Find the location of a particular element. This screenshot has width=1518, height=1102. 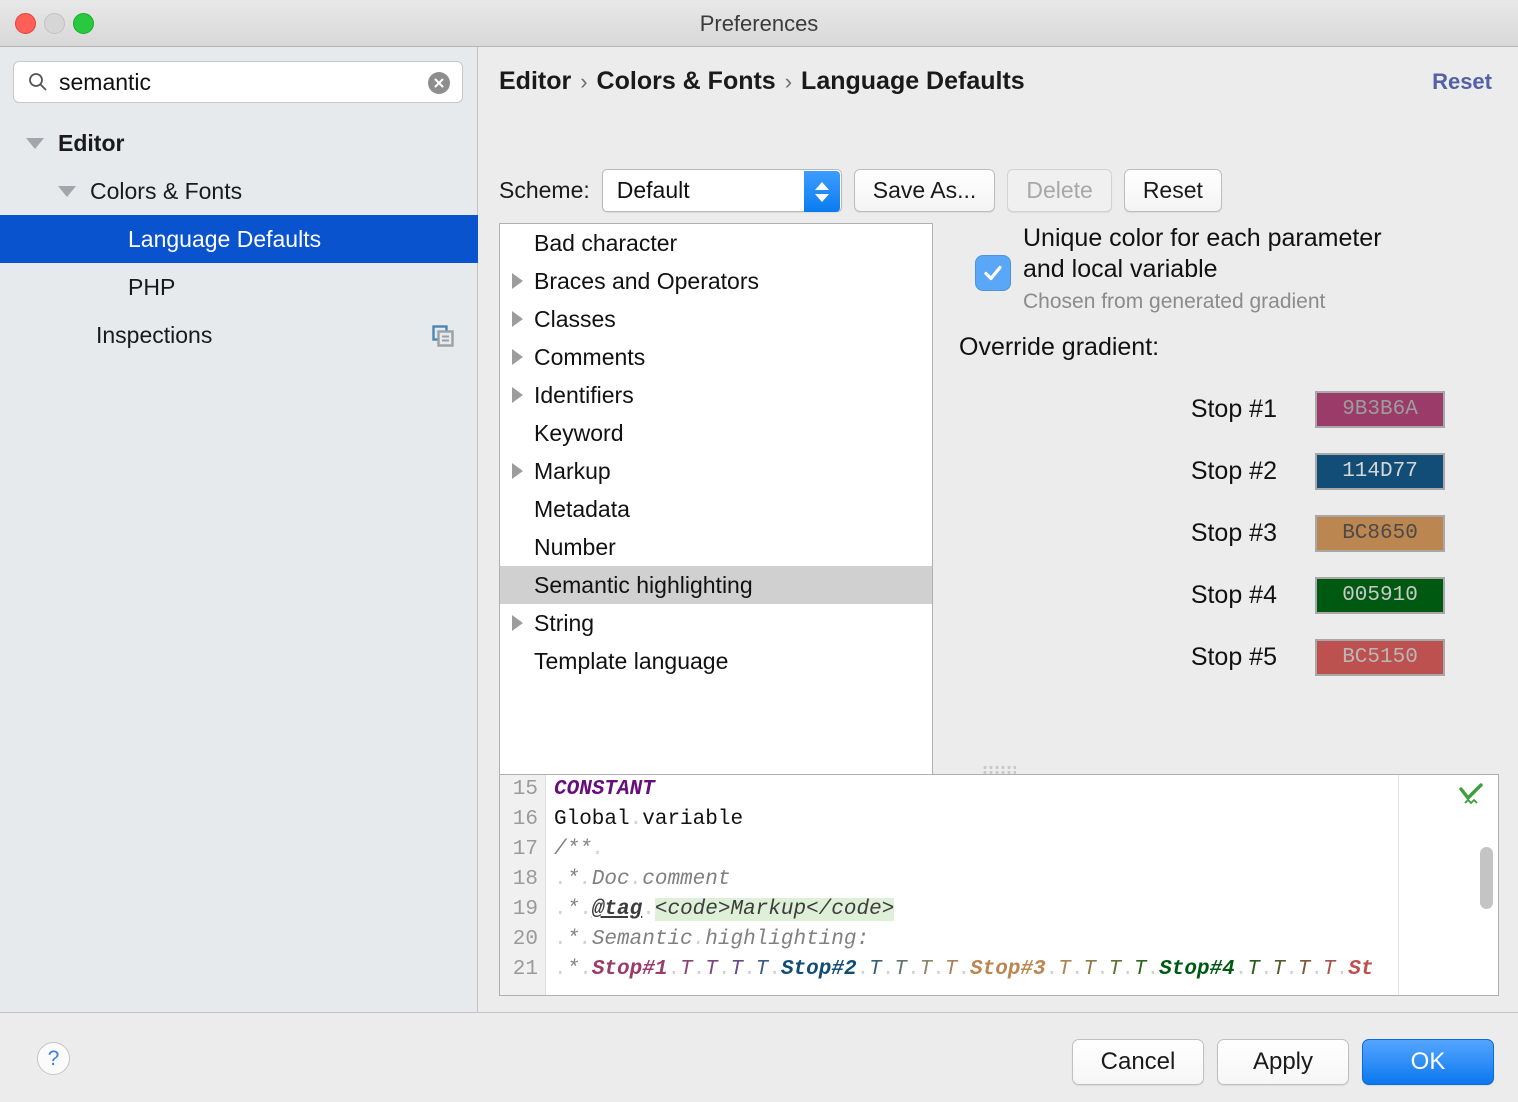

stop-label: Stop #4 is located at coordinates (1233, 594).